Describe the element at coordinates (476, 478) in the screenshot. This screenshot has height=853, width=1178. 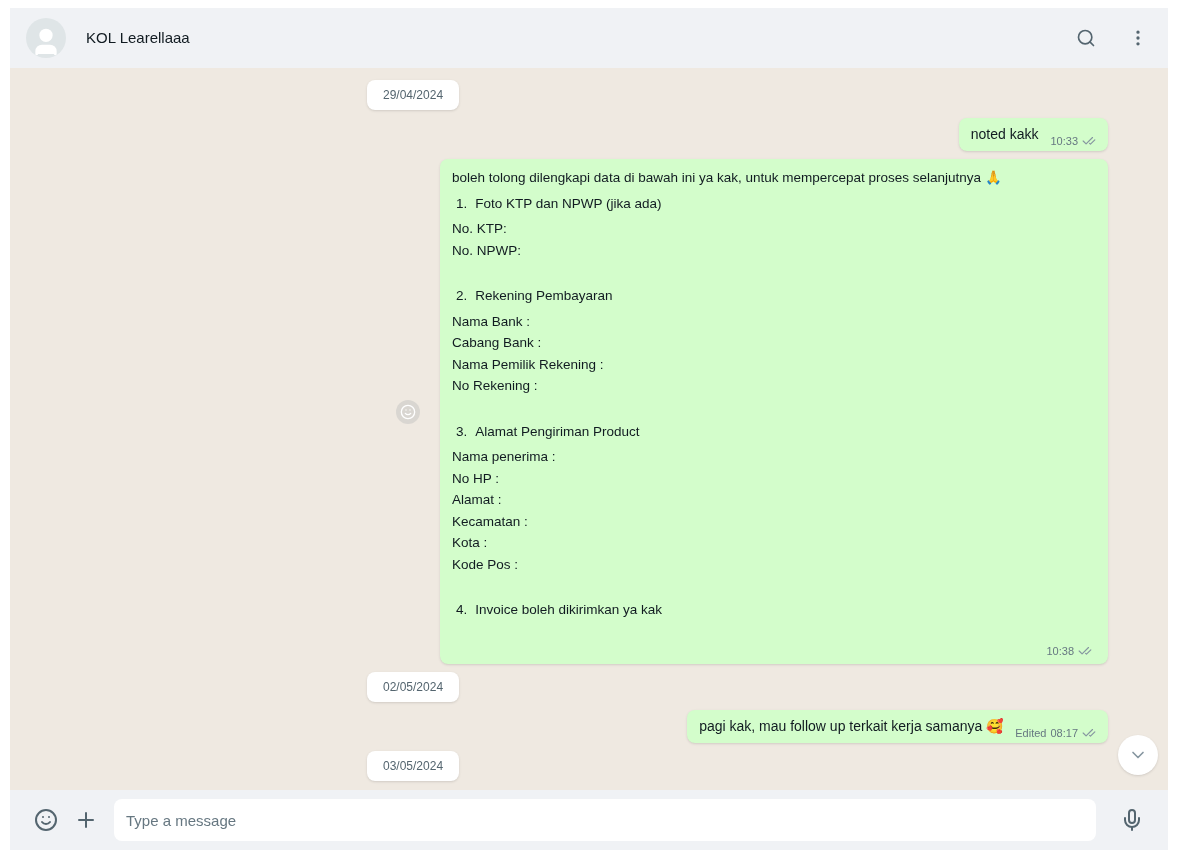
I see `message-line: No HP :` at that location.